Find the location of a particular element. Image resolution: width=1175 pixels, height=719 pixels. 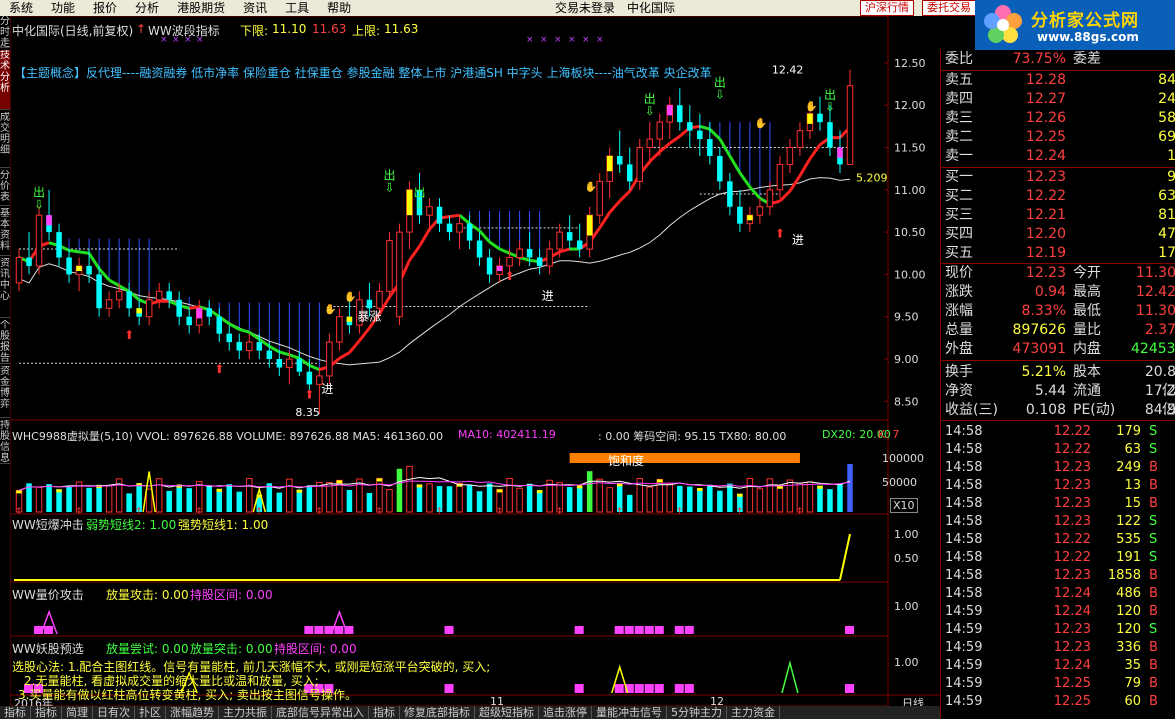

left-tab-5: 资讯中心 is located at coordinates (5, 288).